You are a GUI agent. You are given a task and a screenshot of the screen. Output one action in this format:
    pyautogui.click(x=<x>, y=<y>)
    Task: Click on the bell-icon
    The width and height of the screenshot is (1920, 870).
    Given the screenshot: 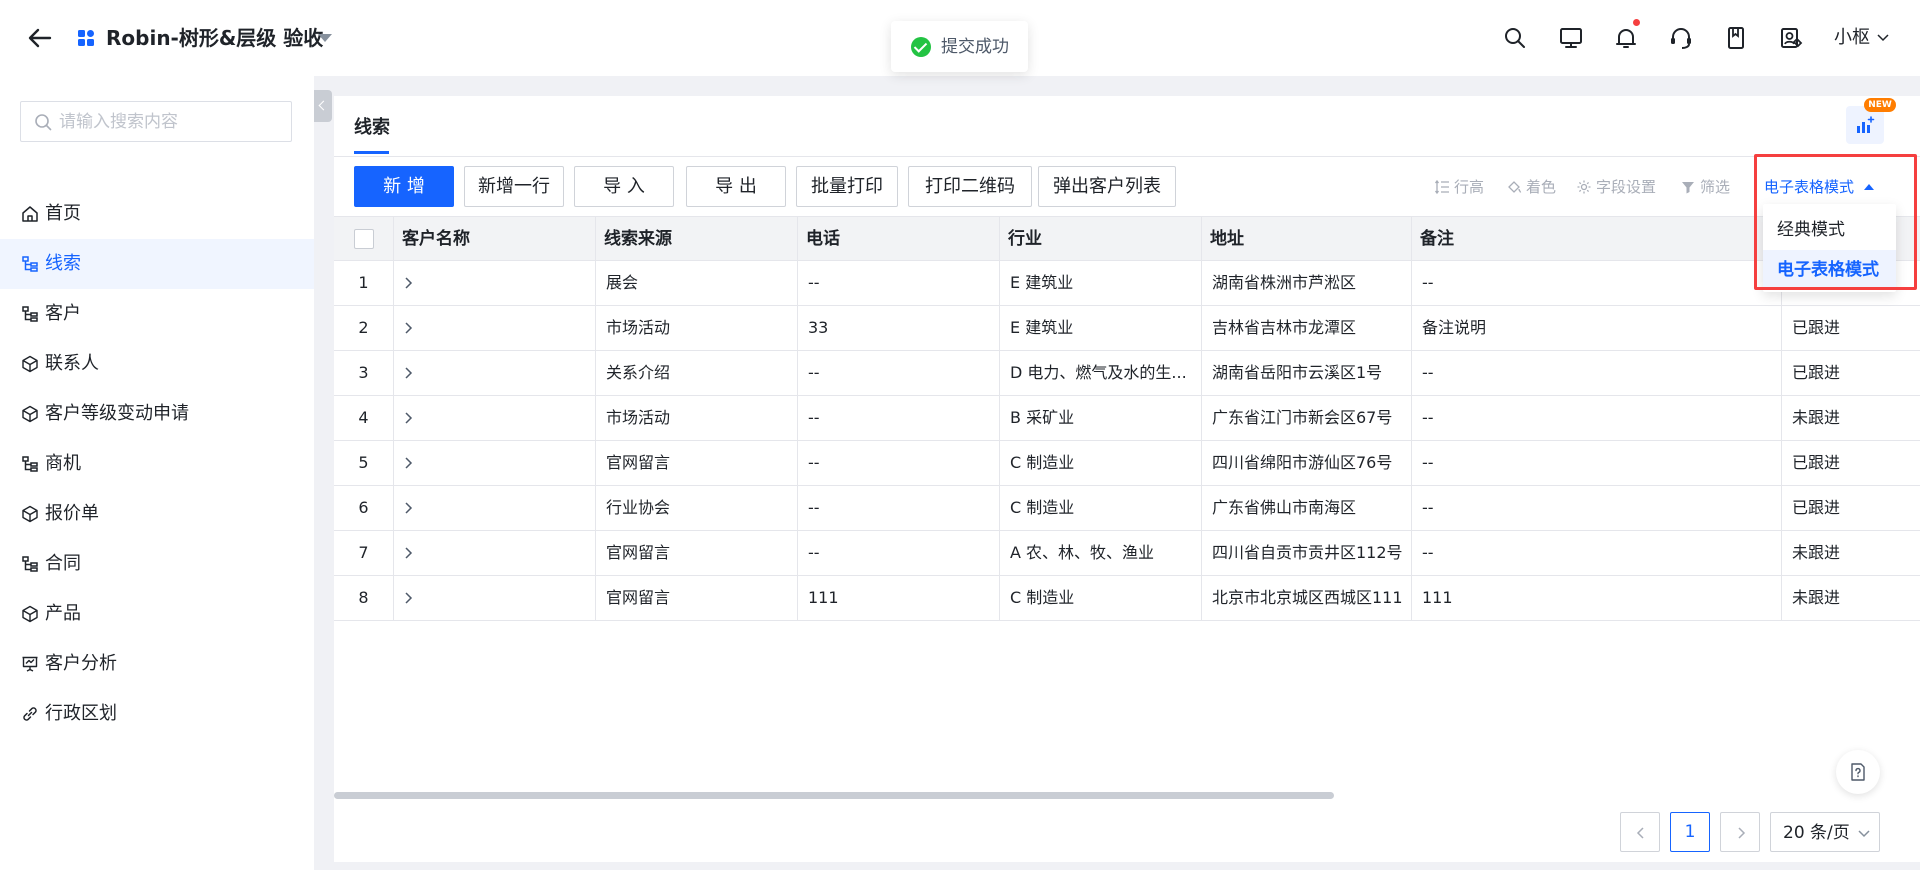 What is the action you would take?
    pyautogui.click(x=1626, y=38)
    